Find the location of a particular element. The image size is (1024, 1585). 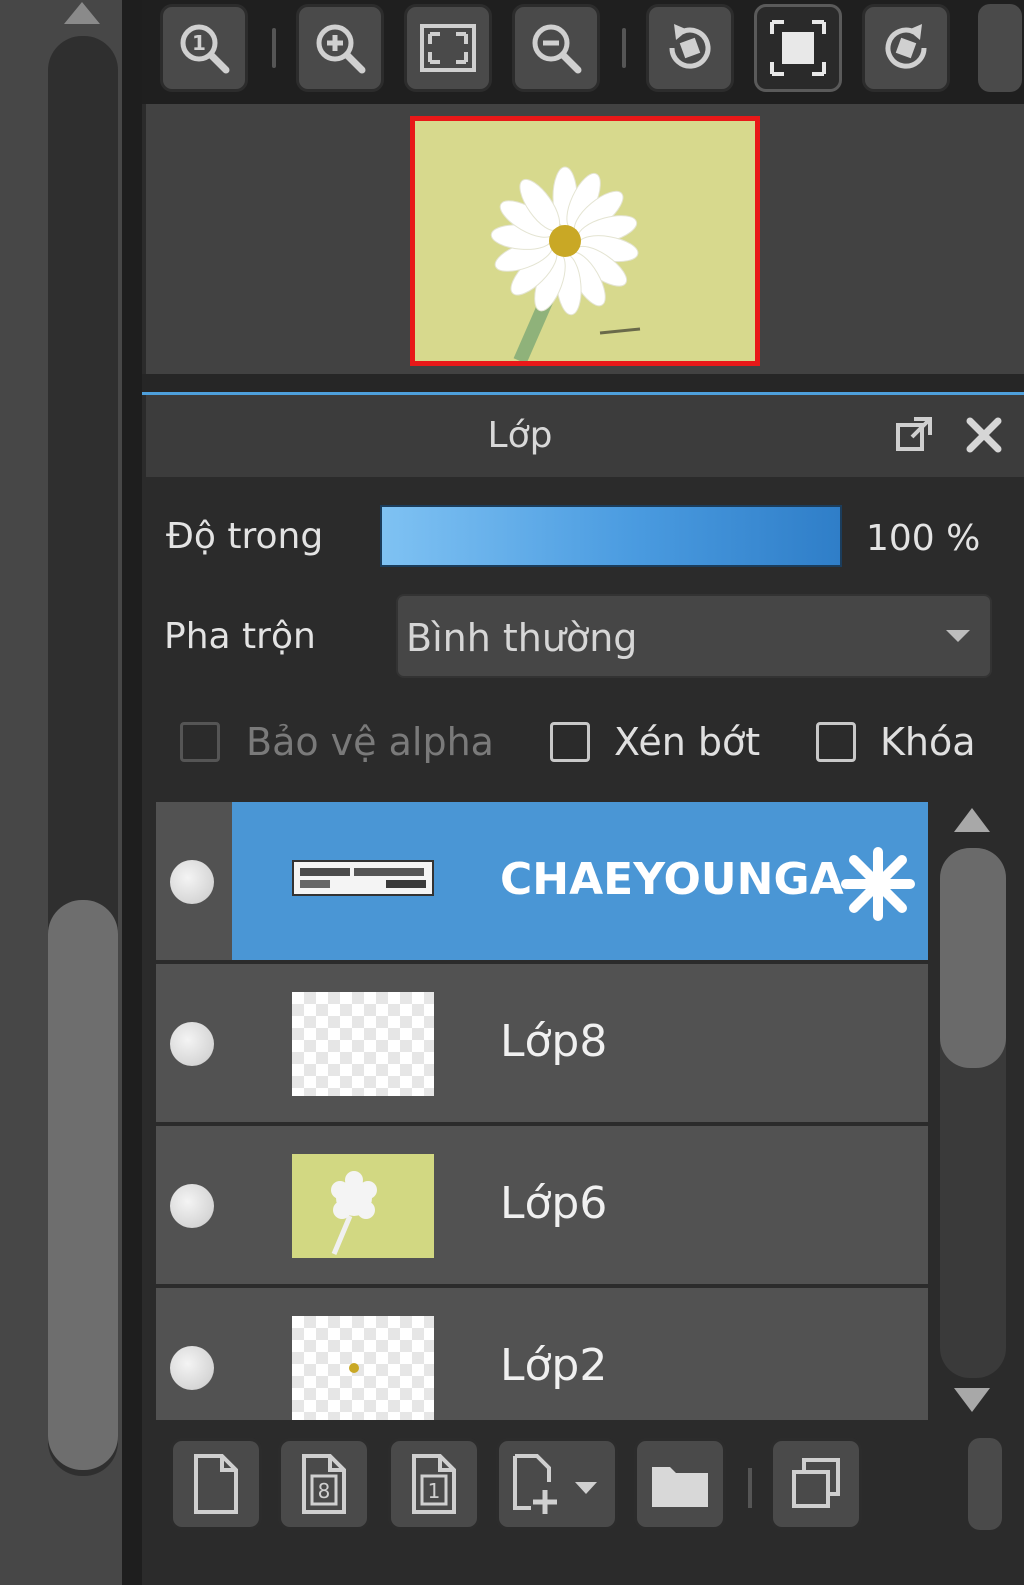

folder-icon is located at coordinates (680, 1487).